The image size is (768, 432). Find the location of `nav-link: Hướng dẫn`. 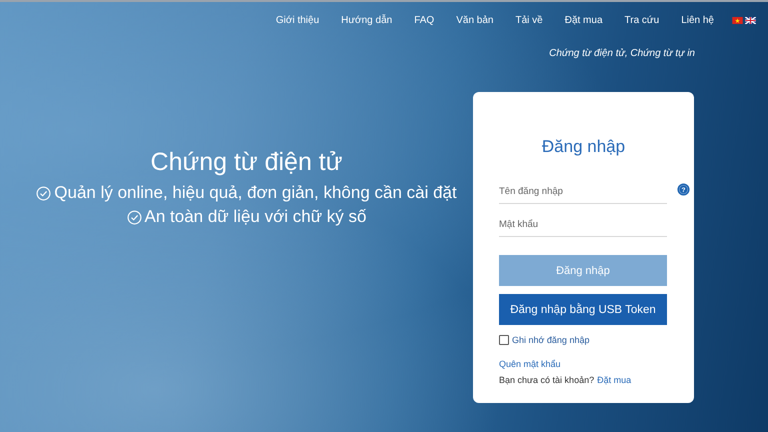

nav-link: Hướng dẫn is located at coordinates (366, 20).